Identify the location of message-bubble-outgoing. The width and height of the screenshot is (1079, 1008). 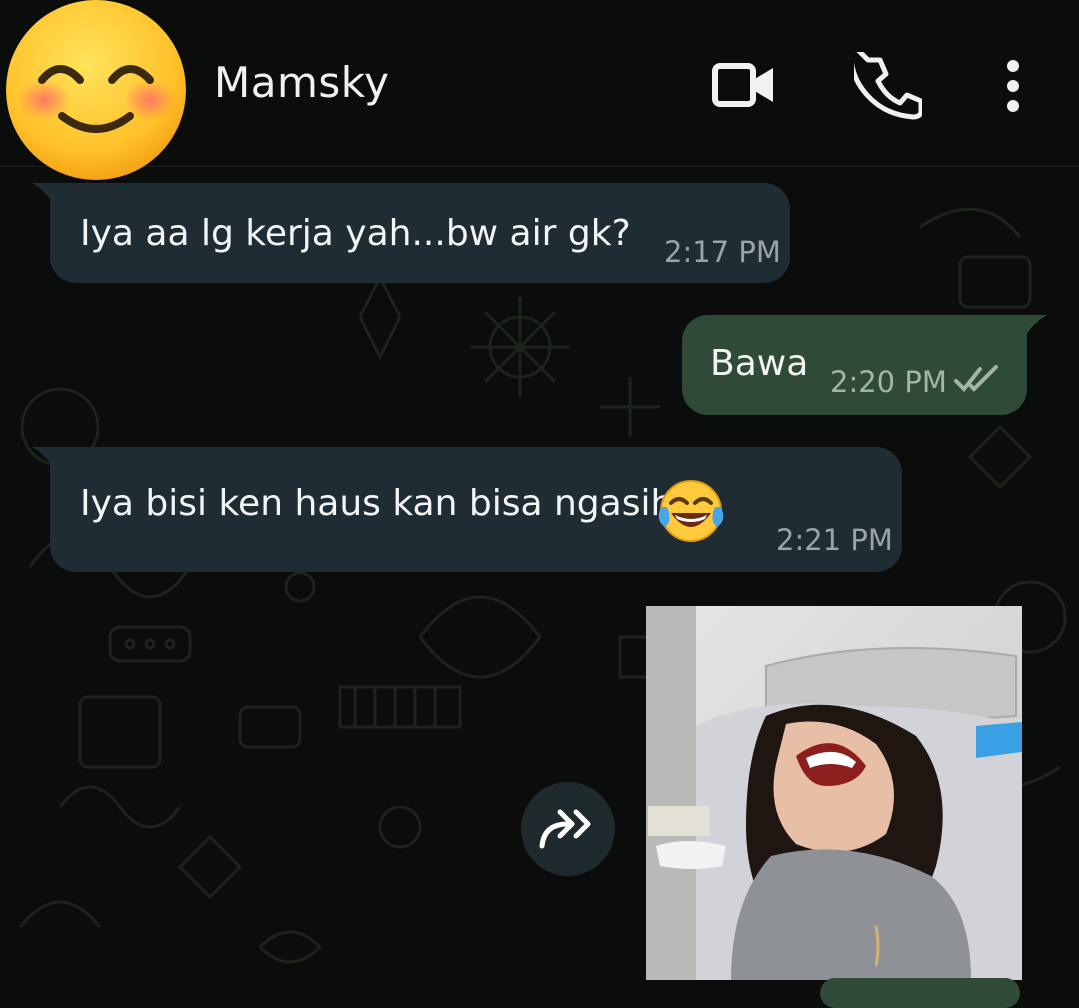
(920, 993).